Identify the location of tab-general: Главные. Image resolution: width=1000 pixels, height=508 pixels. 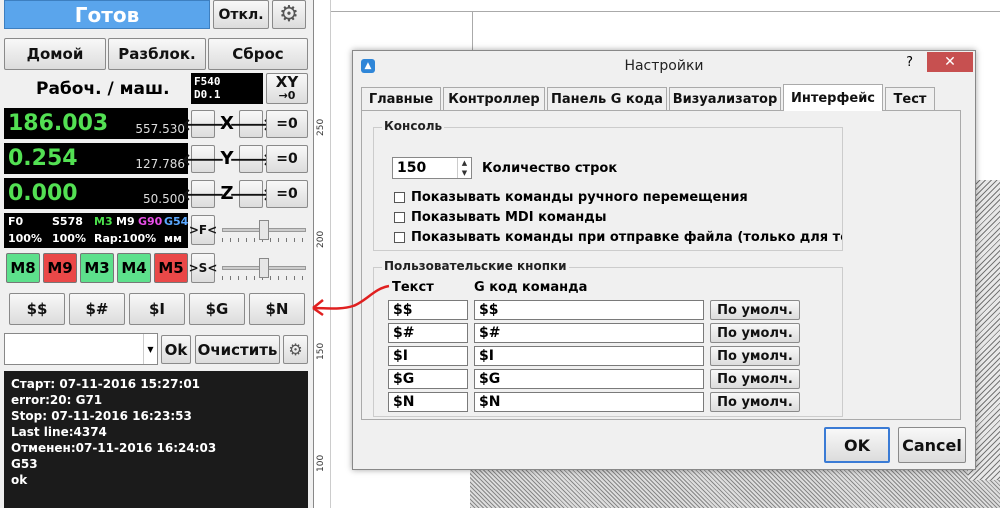
(401, 98).